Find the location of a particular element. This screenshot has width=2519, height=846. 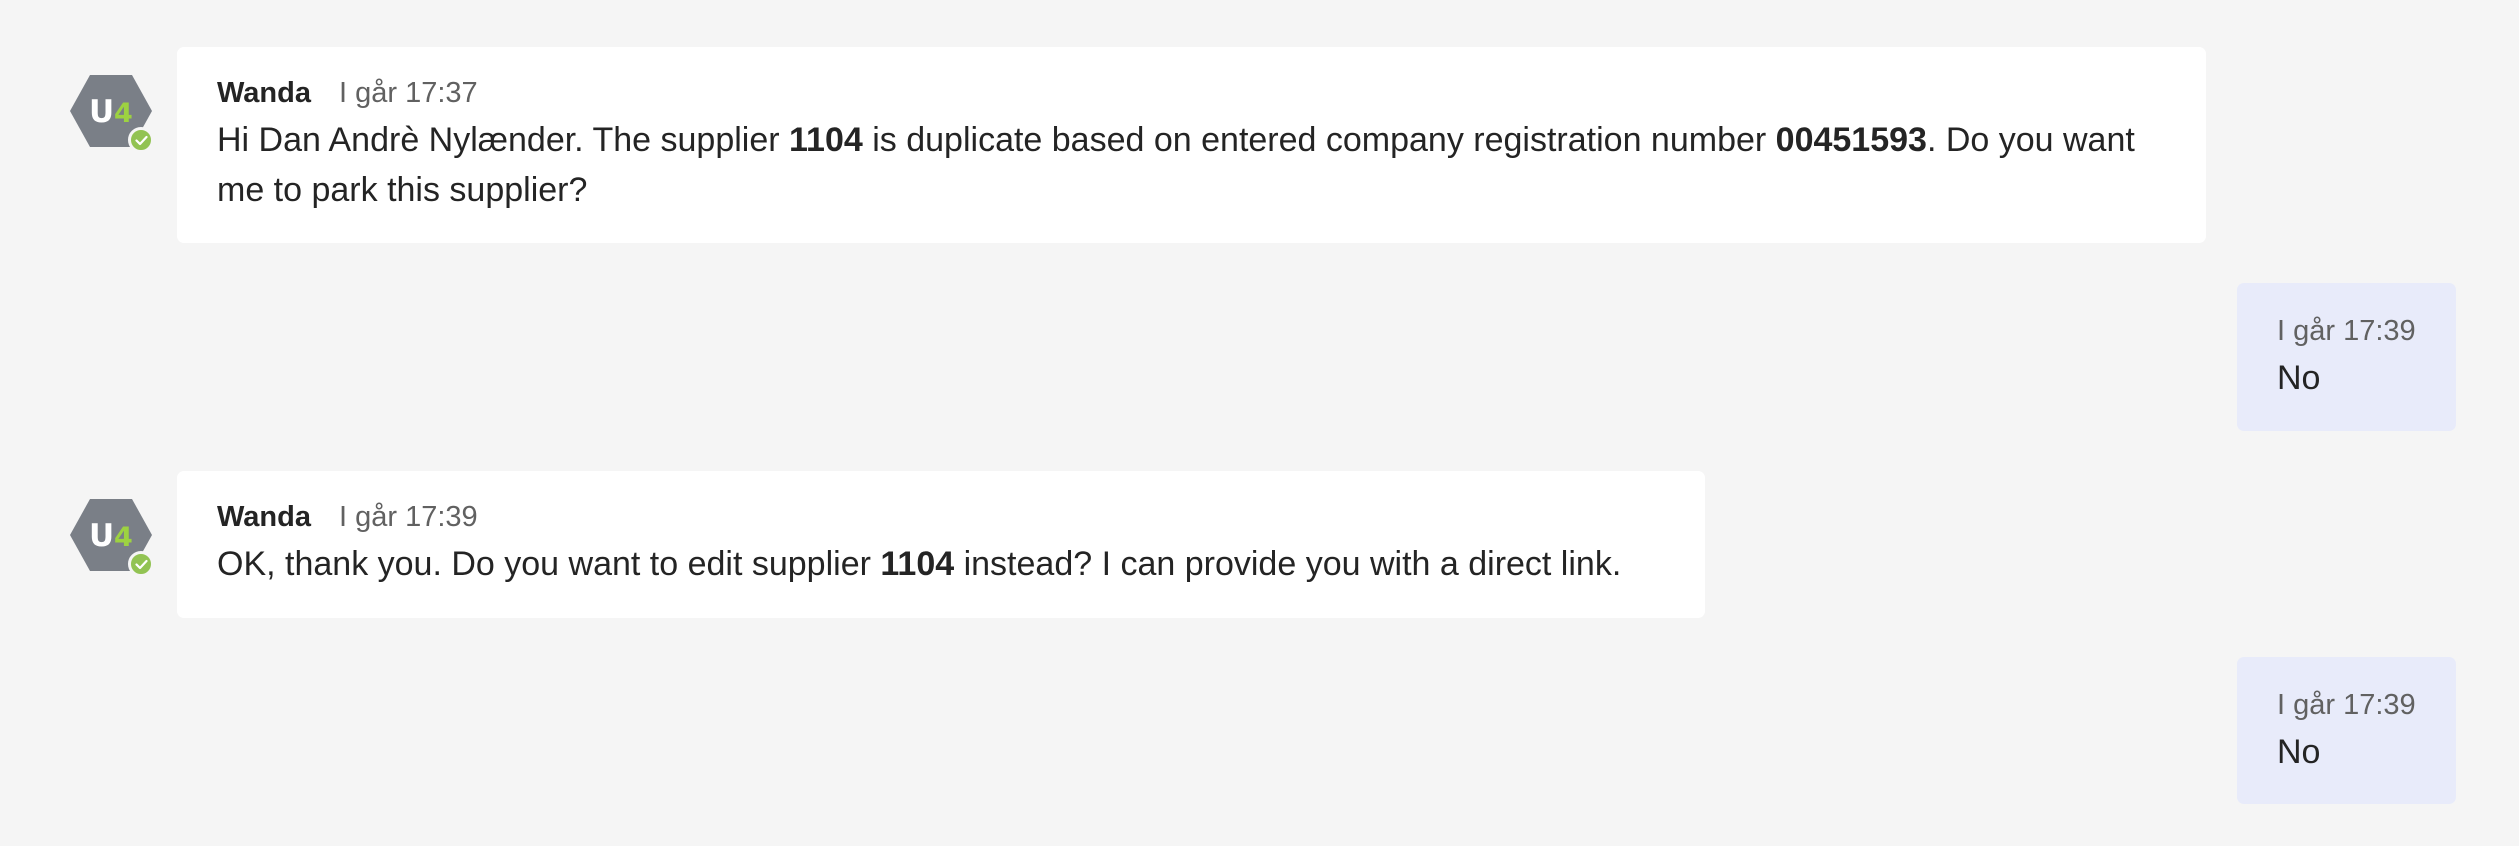

message-header: Wanda I går 17:37 is located at coordinates (1191, 93).